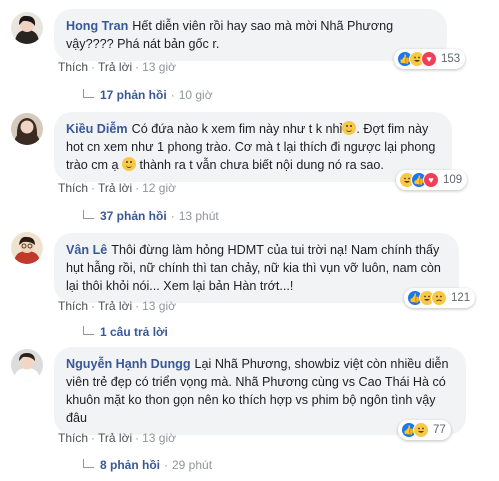 This screenshot has width=499, height=481. What do you see at coordinates (421, 430) in the screenshot?
I see `haha-icon` at bounding box center [421, 430].